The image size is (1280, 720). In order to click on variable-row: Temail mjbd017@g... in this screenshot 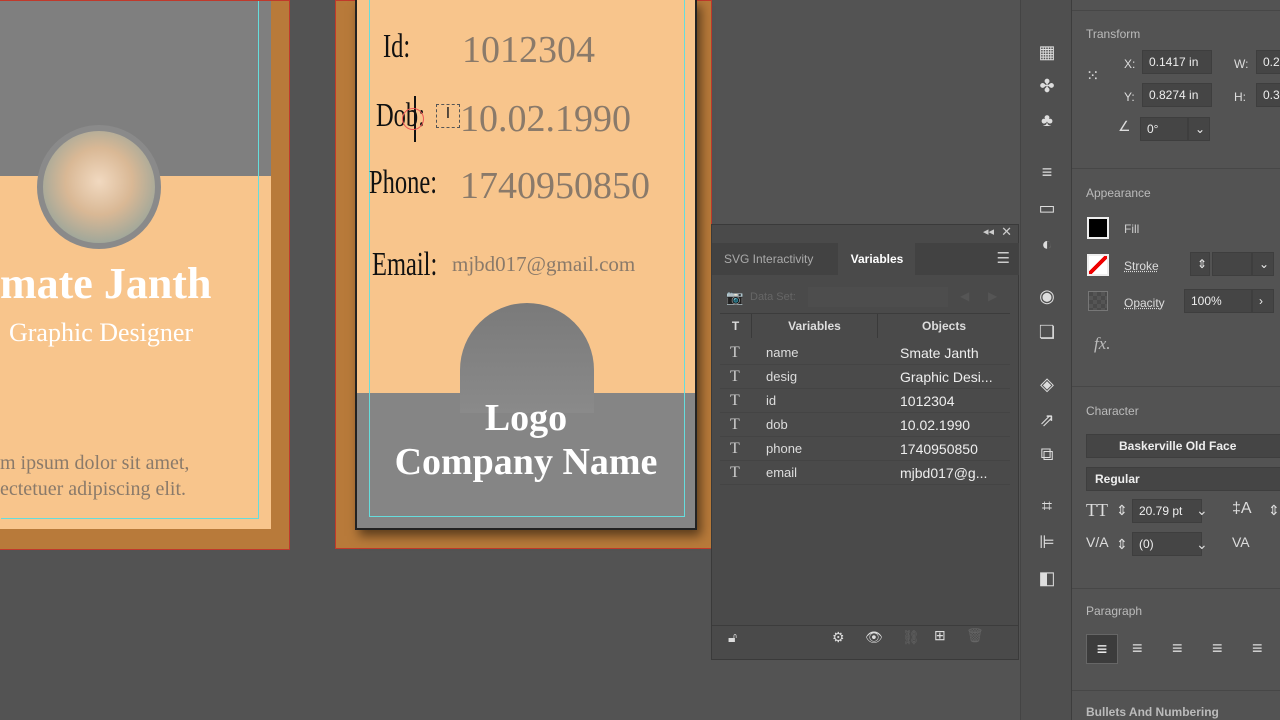, I will do `click(865, 473)`.